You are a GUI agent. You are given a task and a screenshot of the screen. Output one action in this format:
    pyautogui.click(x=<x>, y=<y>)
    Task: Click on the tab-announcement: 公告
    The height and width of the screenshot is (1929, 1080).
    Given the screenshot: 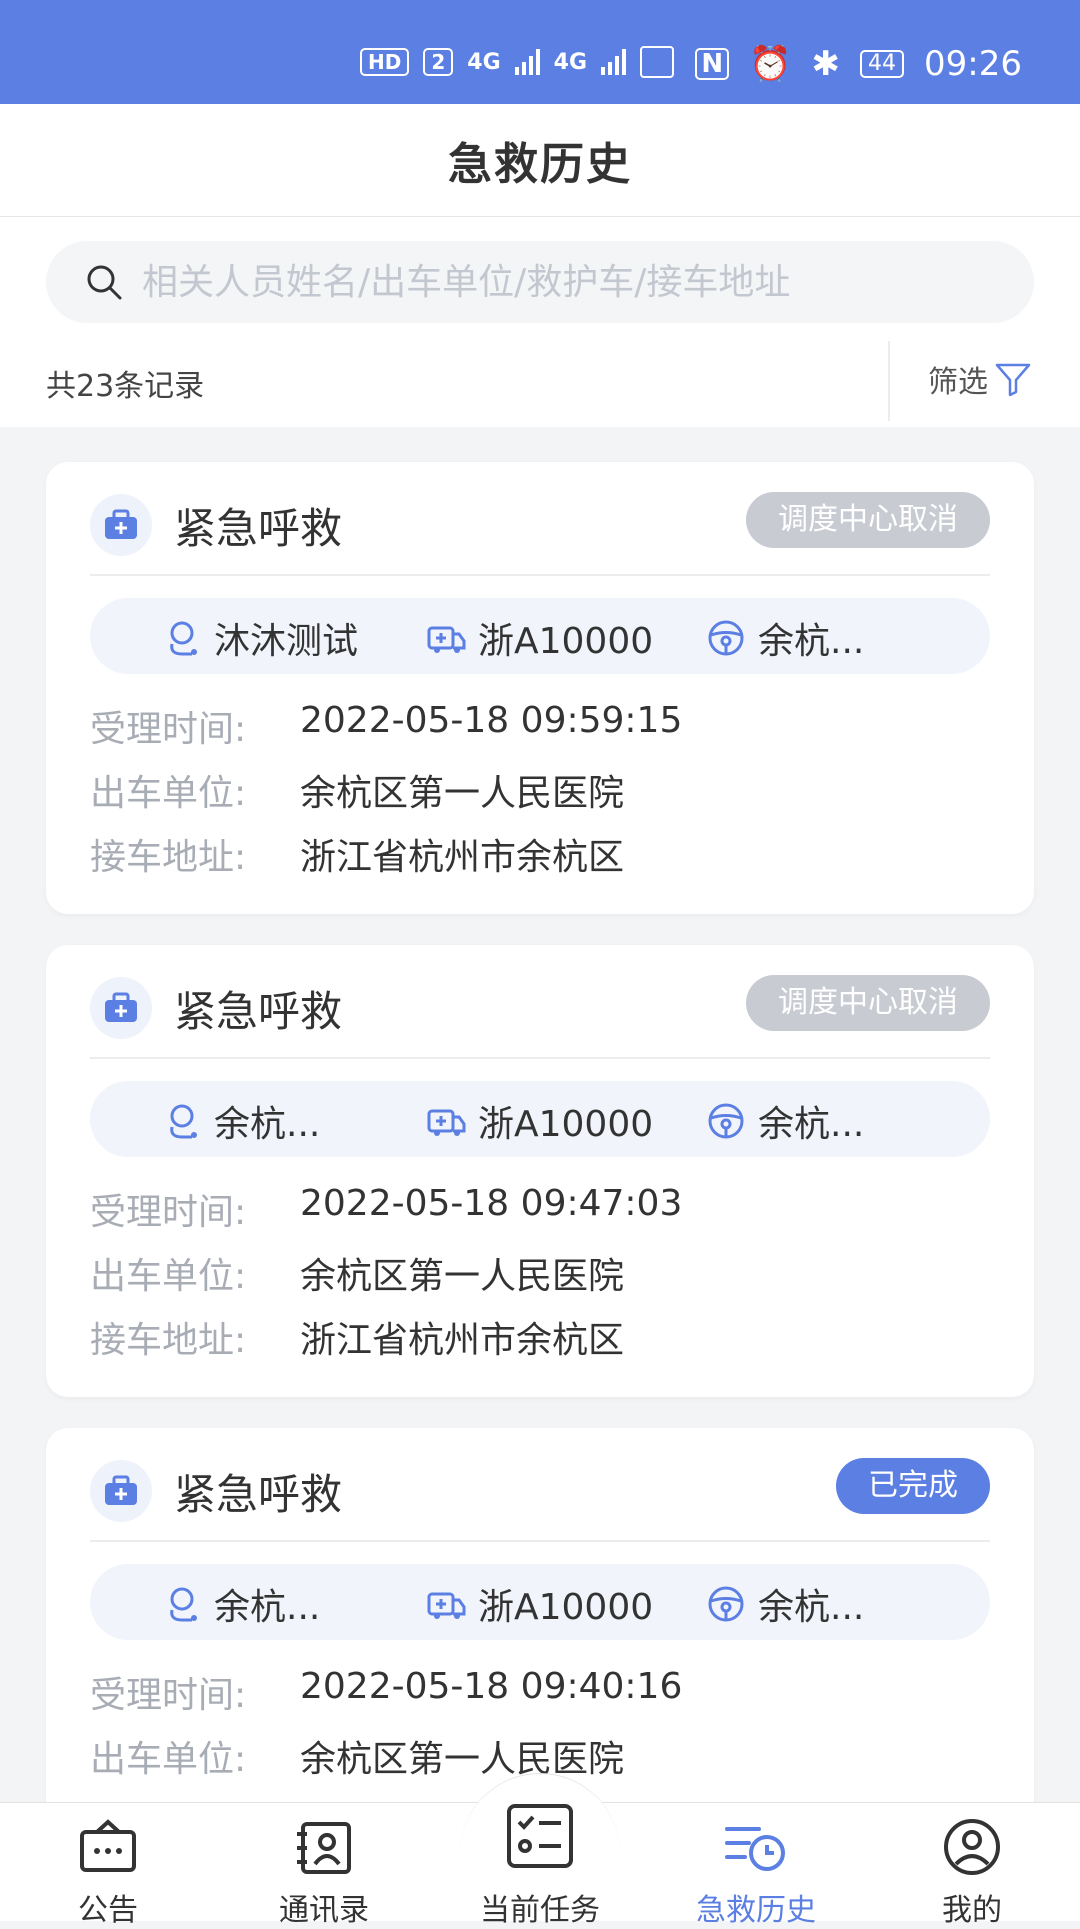 What is the action you would take?
    pyautogui.click(x=108, y=1872)
    